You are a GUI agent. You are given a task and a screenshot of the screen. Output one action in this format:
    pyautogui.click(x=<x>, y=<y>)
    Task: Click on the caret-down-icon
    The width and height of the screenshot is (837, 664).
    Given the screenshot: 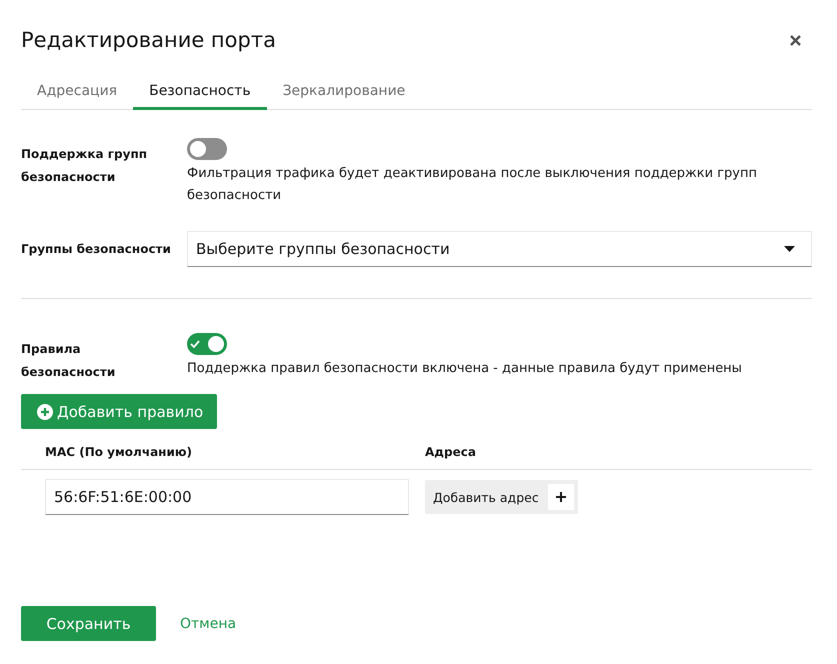 What is the action you would take?
    pyautogui.click(x=789, y=249)
    